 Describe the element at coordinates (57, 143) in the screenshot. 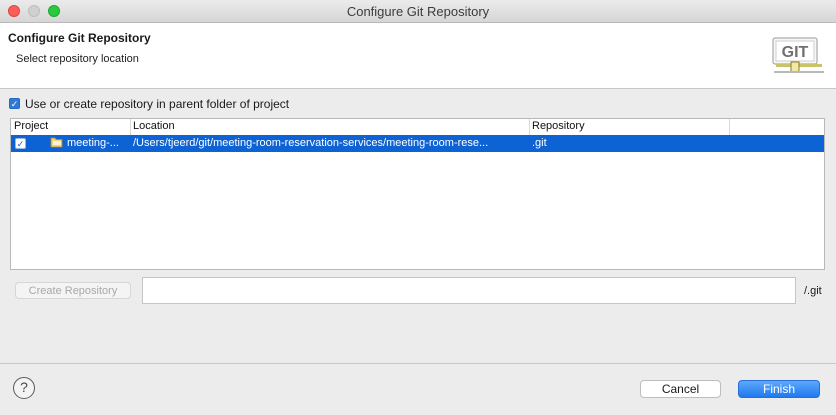

I see `folder-icon` at that location.